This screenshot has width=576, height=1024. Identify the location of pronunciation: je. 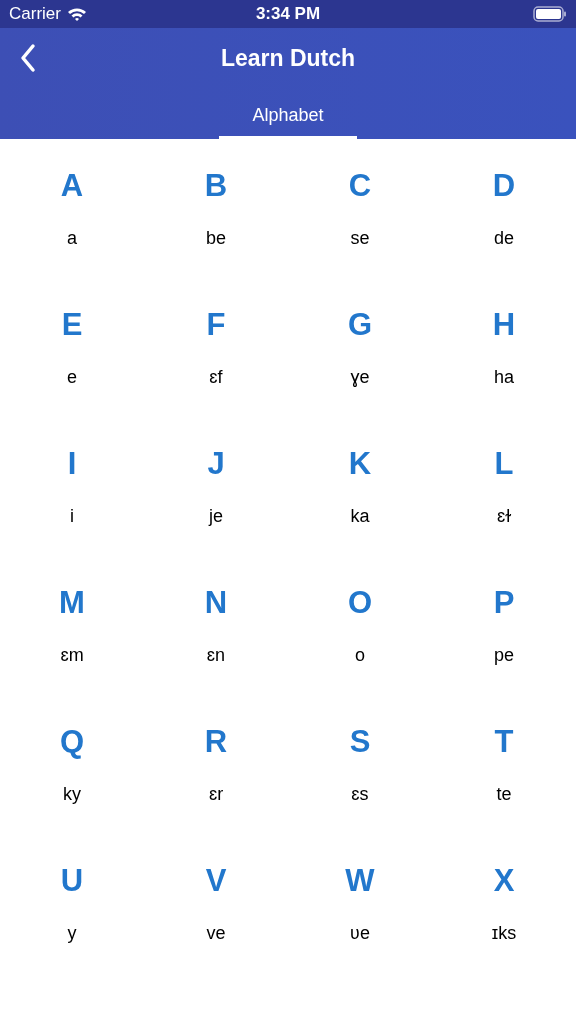
(216, 516).